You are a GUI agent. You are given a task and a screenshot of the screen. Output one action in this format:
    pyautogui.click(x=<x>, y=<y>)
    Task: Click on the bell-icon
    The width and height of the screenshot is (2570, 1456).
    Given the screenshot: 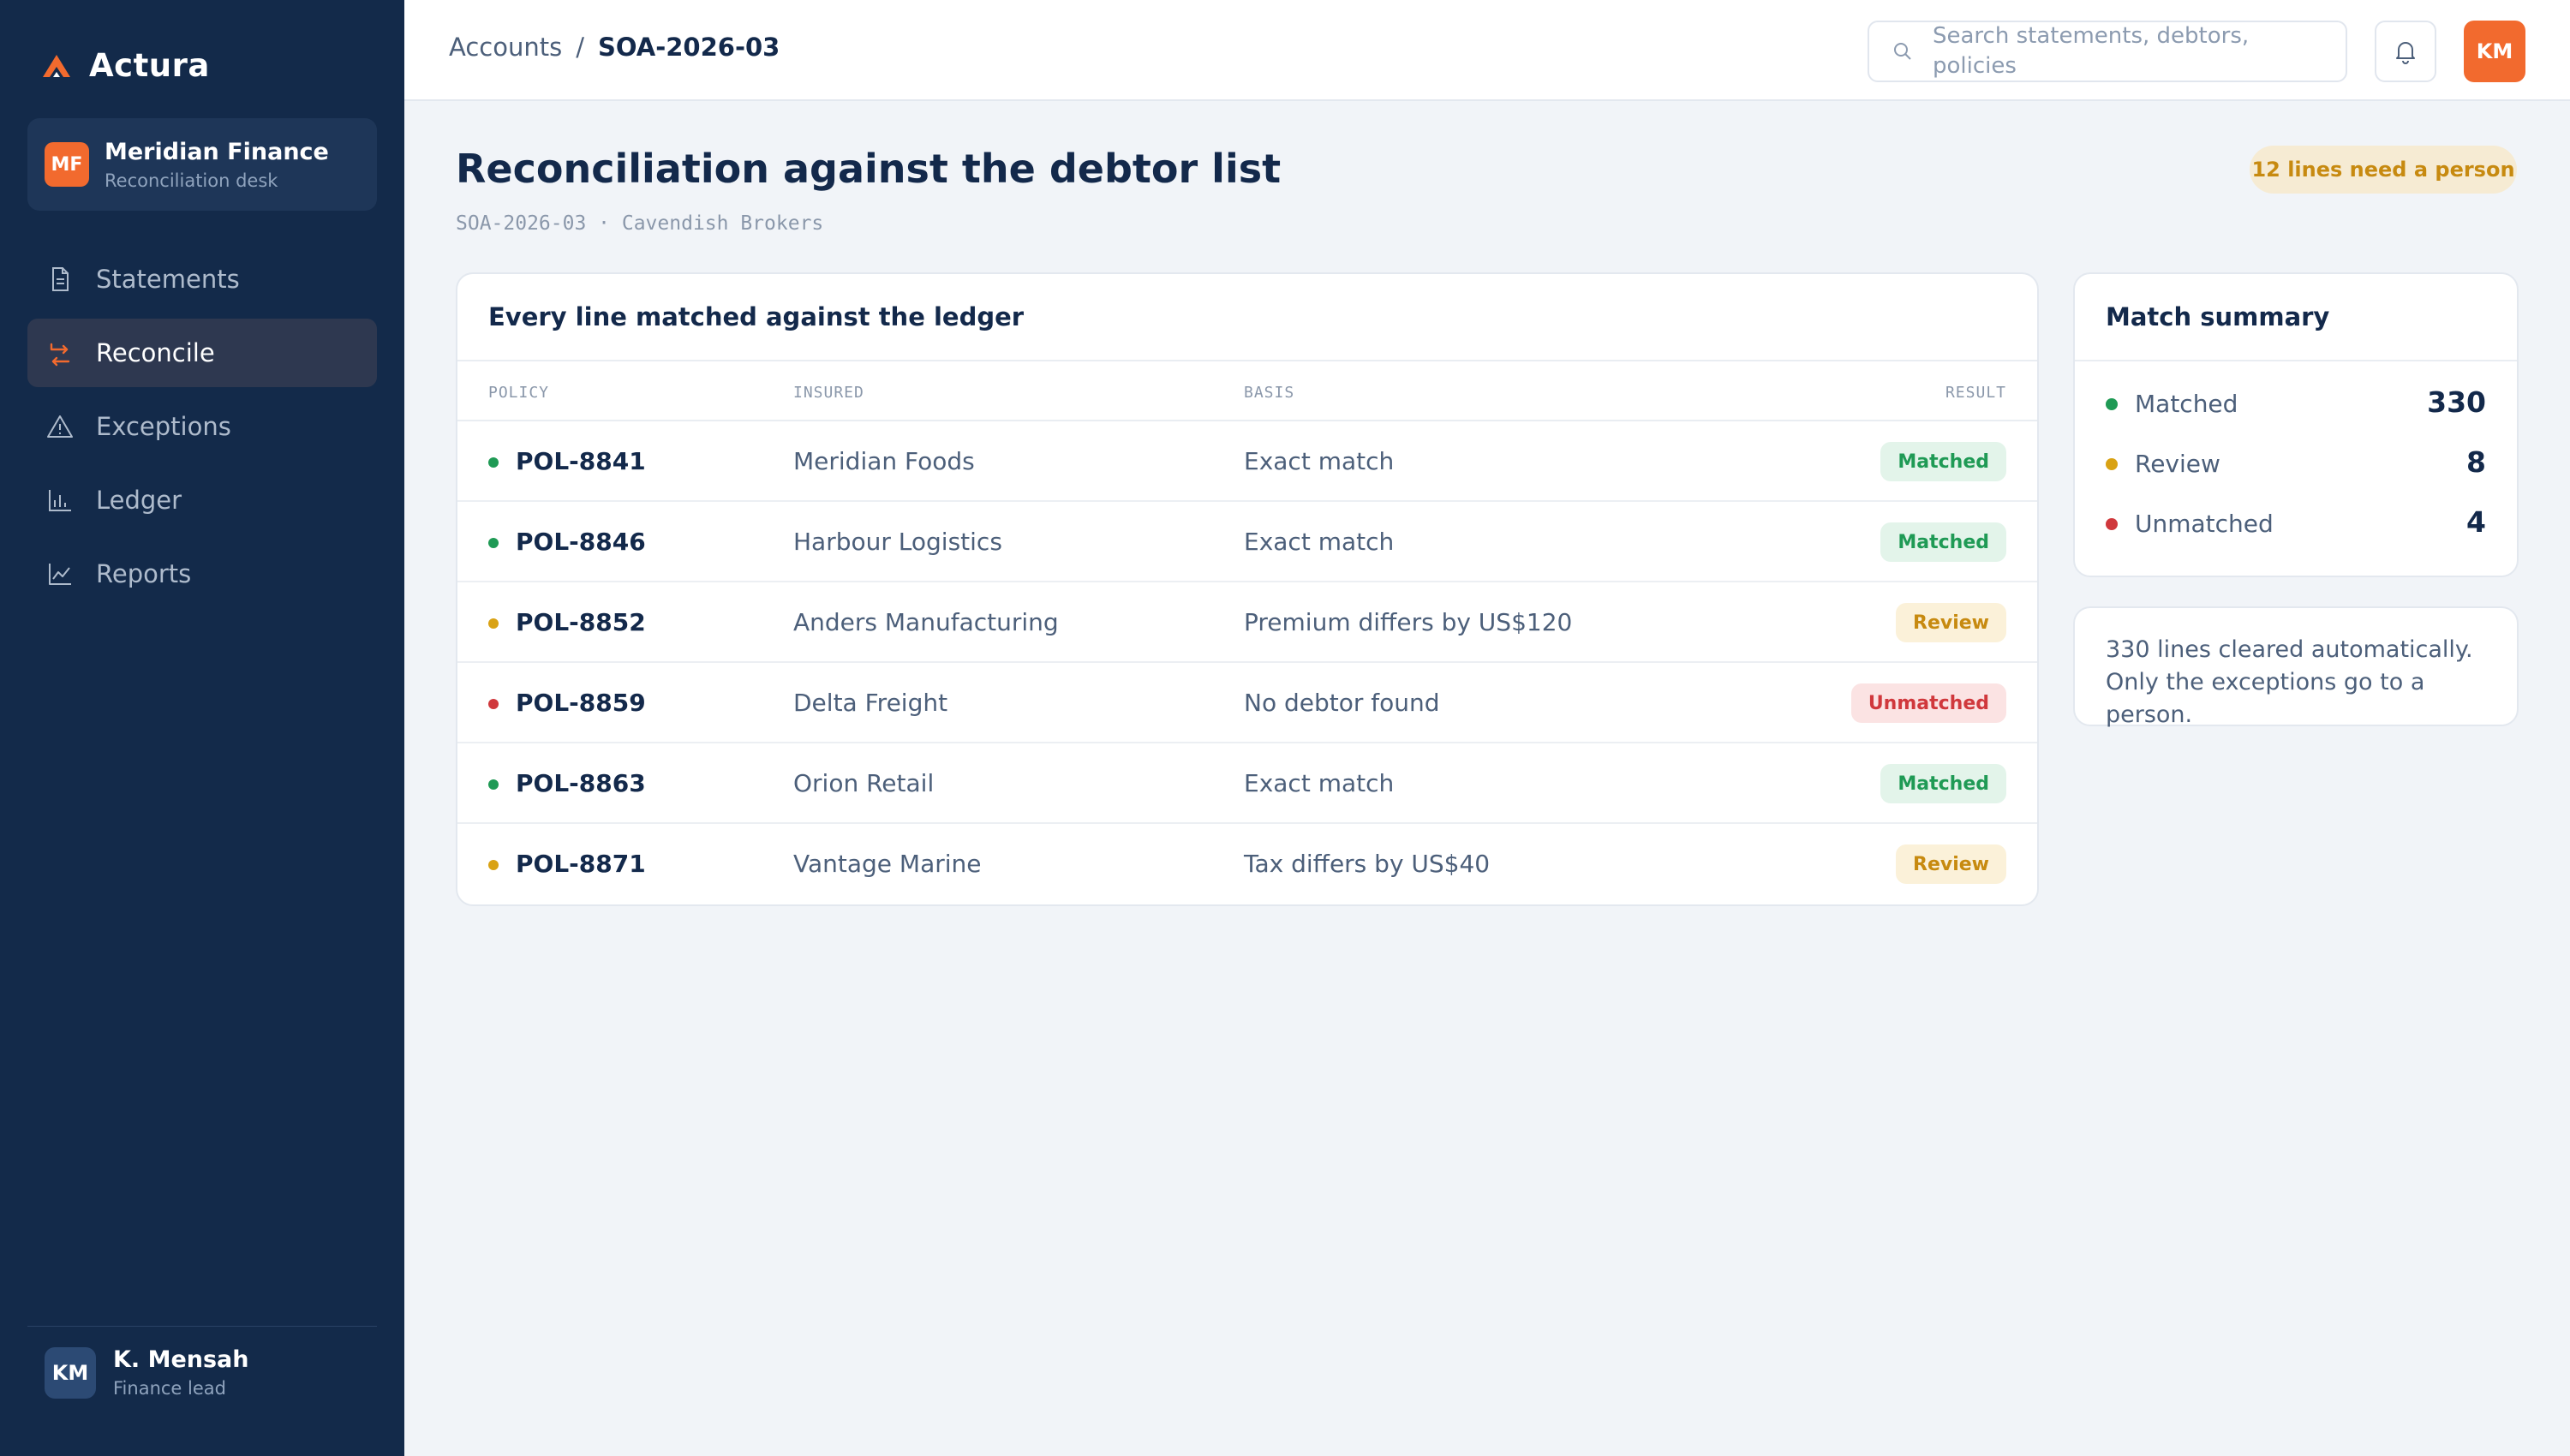 What is the action you would take?
    pyautogui.click(x=2405, y=53)
    